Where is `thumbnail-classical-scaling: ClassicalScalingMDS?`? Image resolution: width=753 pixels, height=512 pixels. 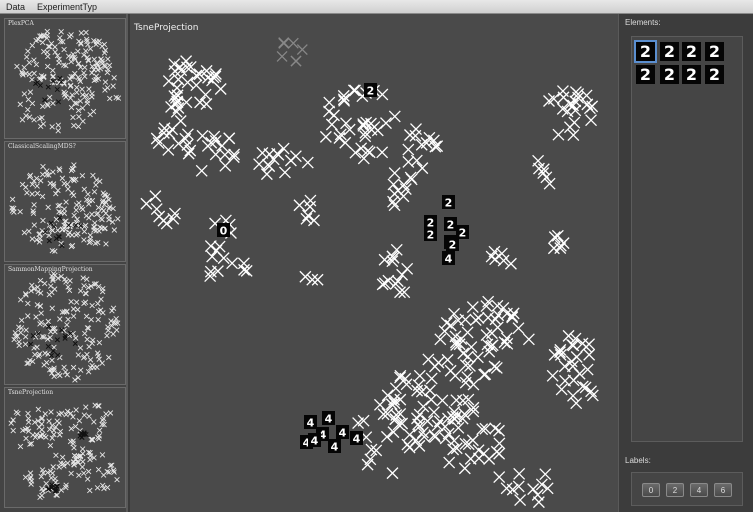
thumbnail-classical-scaling: ClassicalScalingMDS? is located at coordinates (65, 201).